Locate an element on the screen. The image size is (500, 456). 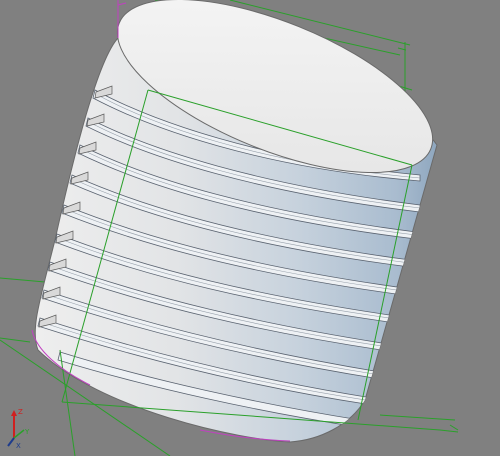
triad-x-axis is located at coordinates (11, 442).